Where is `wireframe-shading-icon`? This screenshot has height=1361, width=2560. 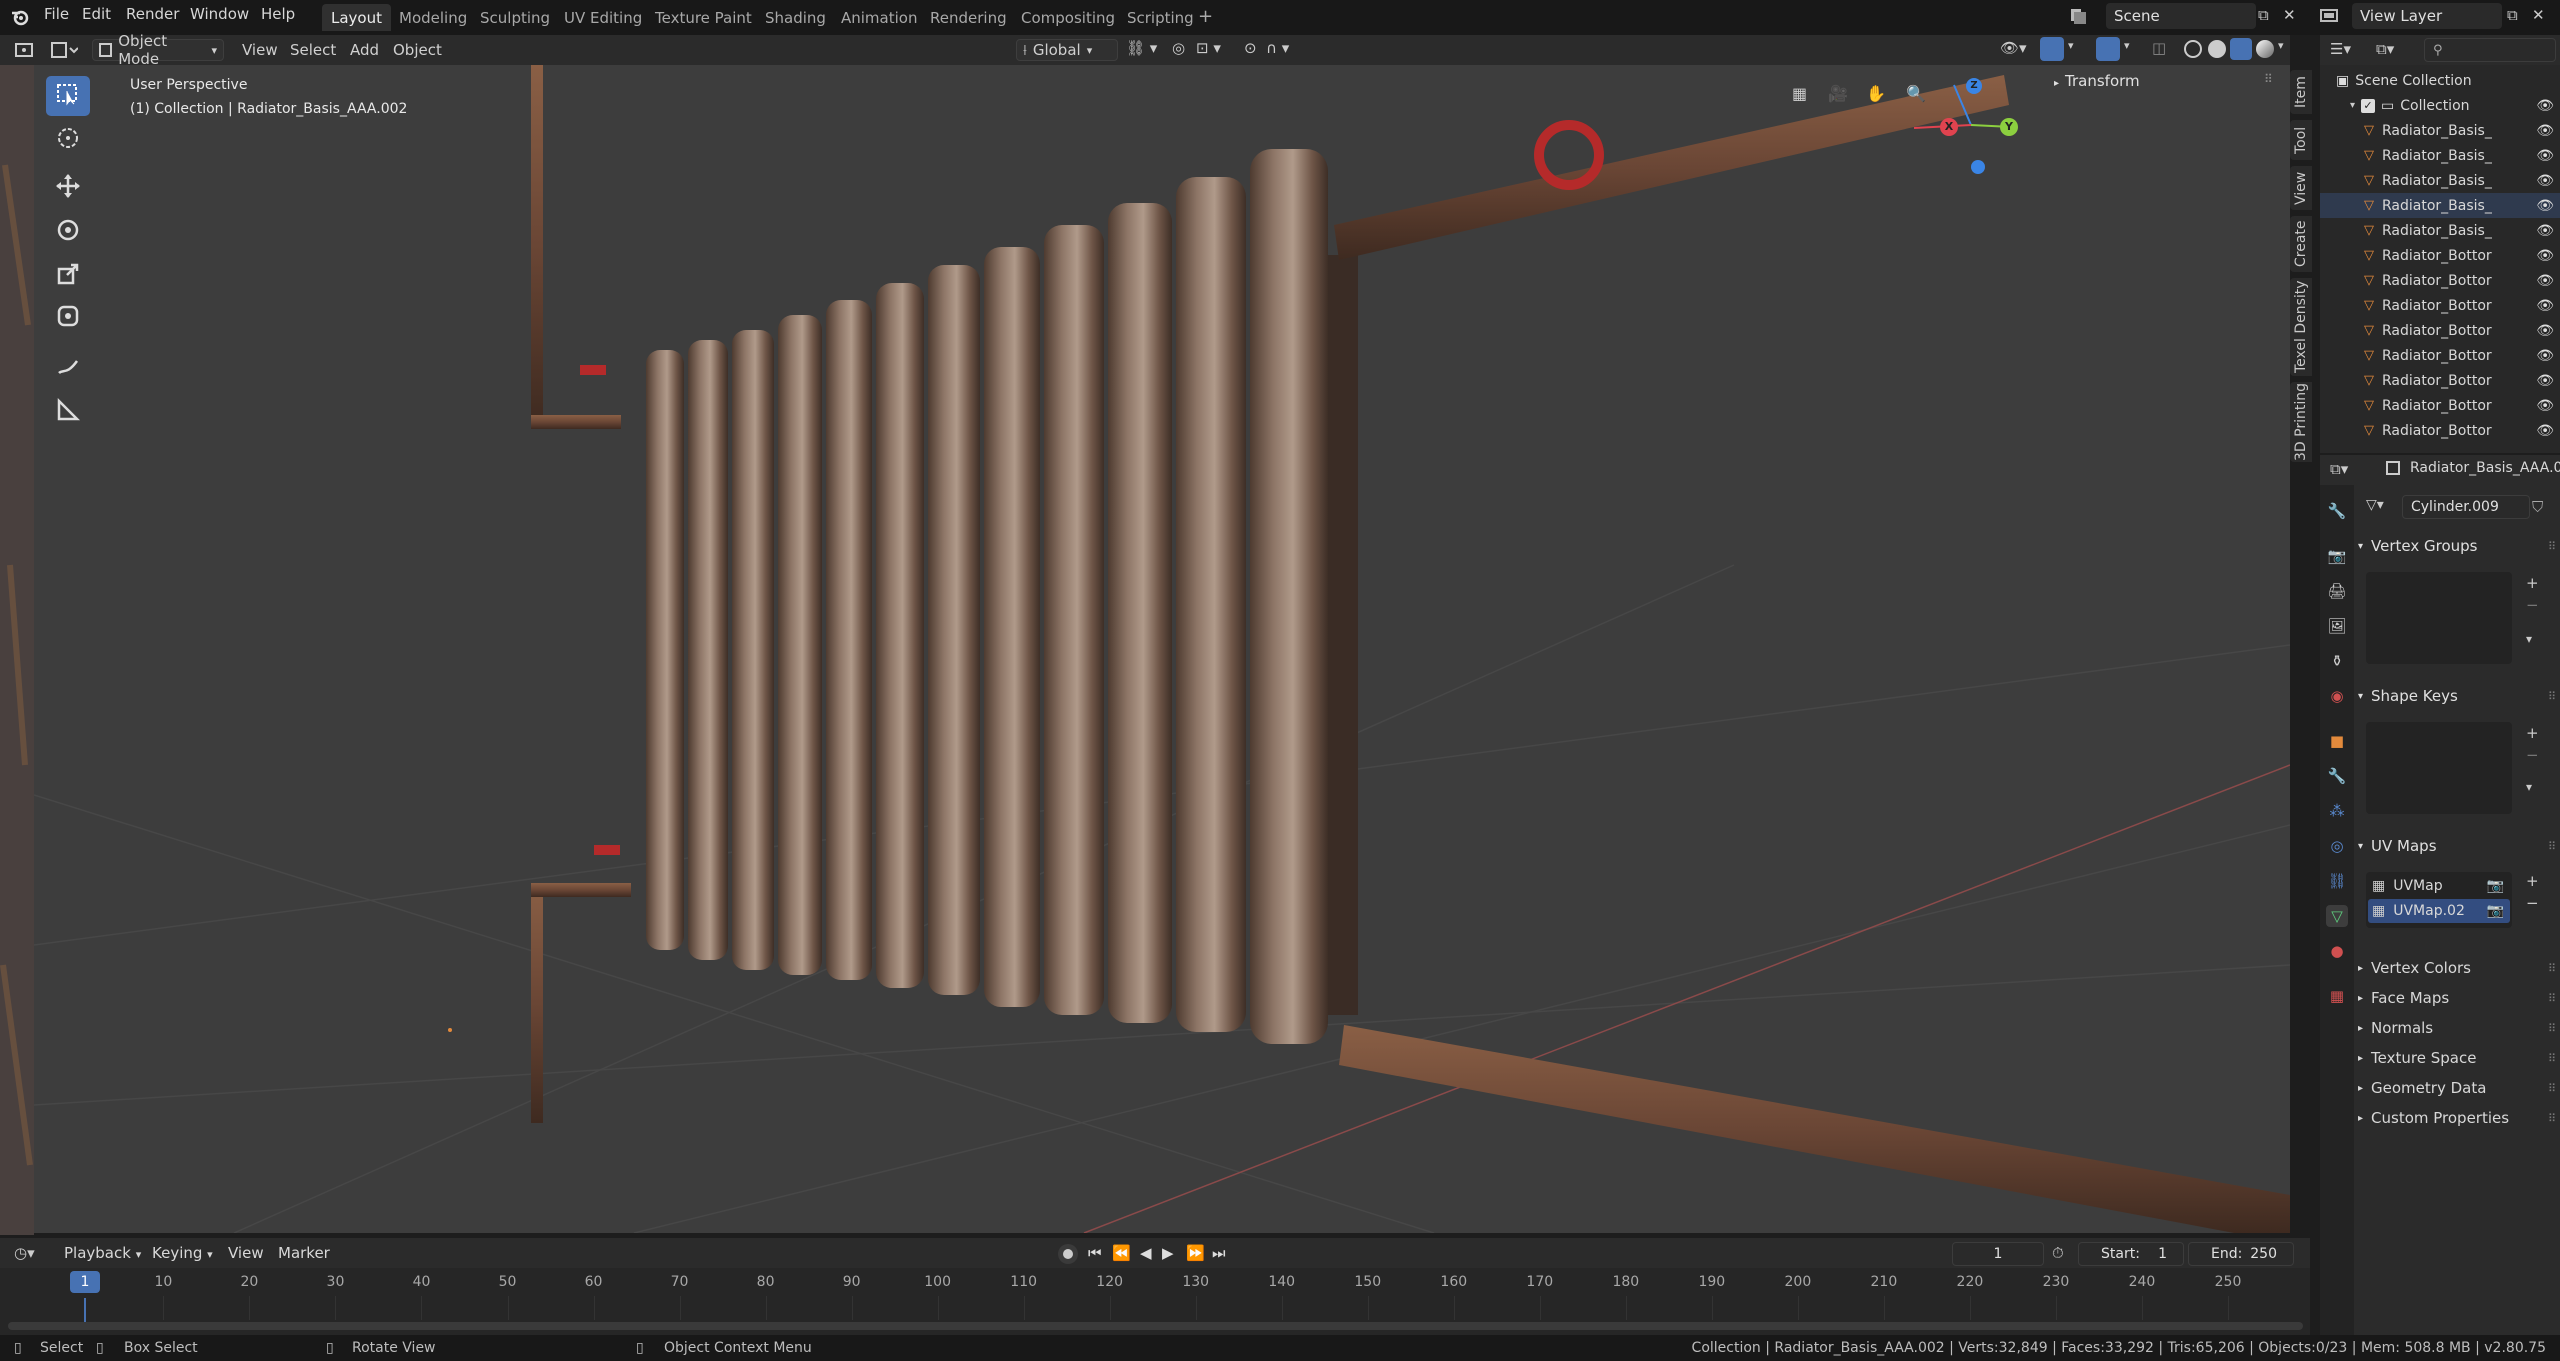
wireframe-shading-icon is located at coordinates (2193, 49).